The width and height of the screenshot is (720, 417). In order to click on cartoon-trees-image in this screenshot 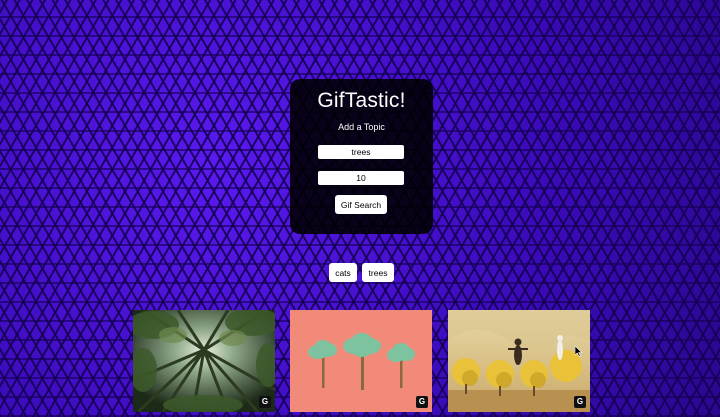, I will do `click(361, 361)`.